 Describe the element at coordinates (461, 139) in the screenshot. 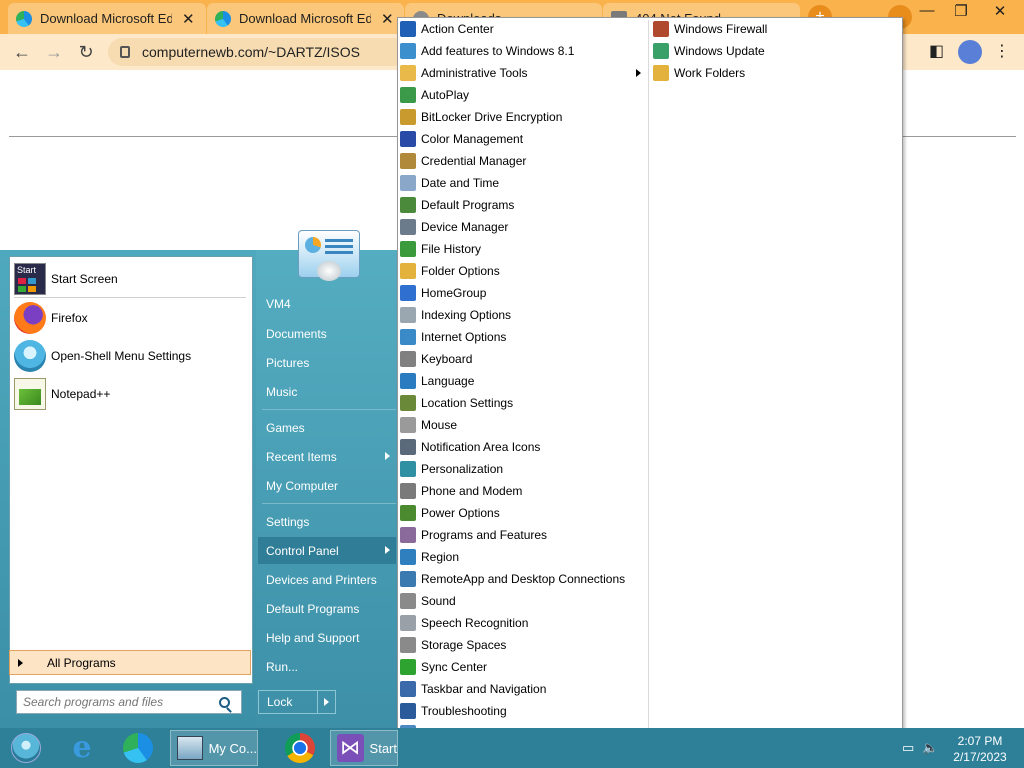

I see `control-panel-item: Color Management` at that location.